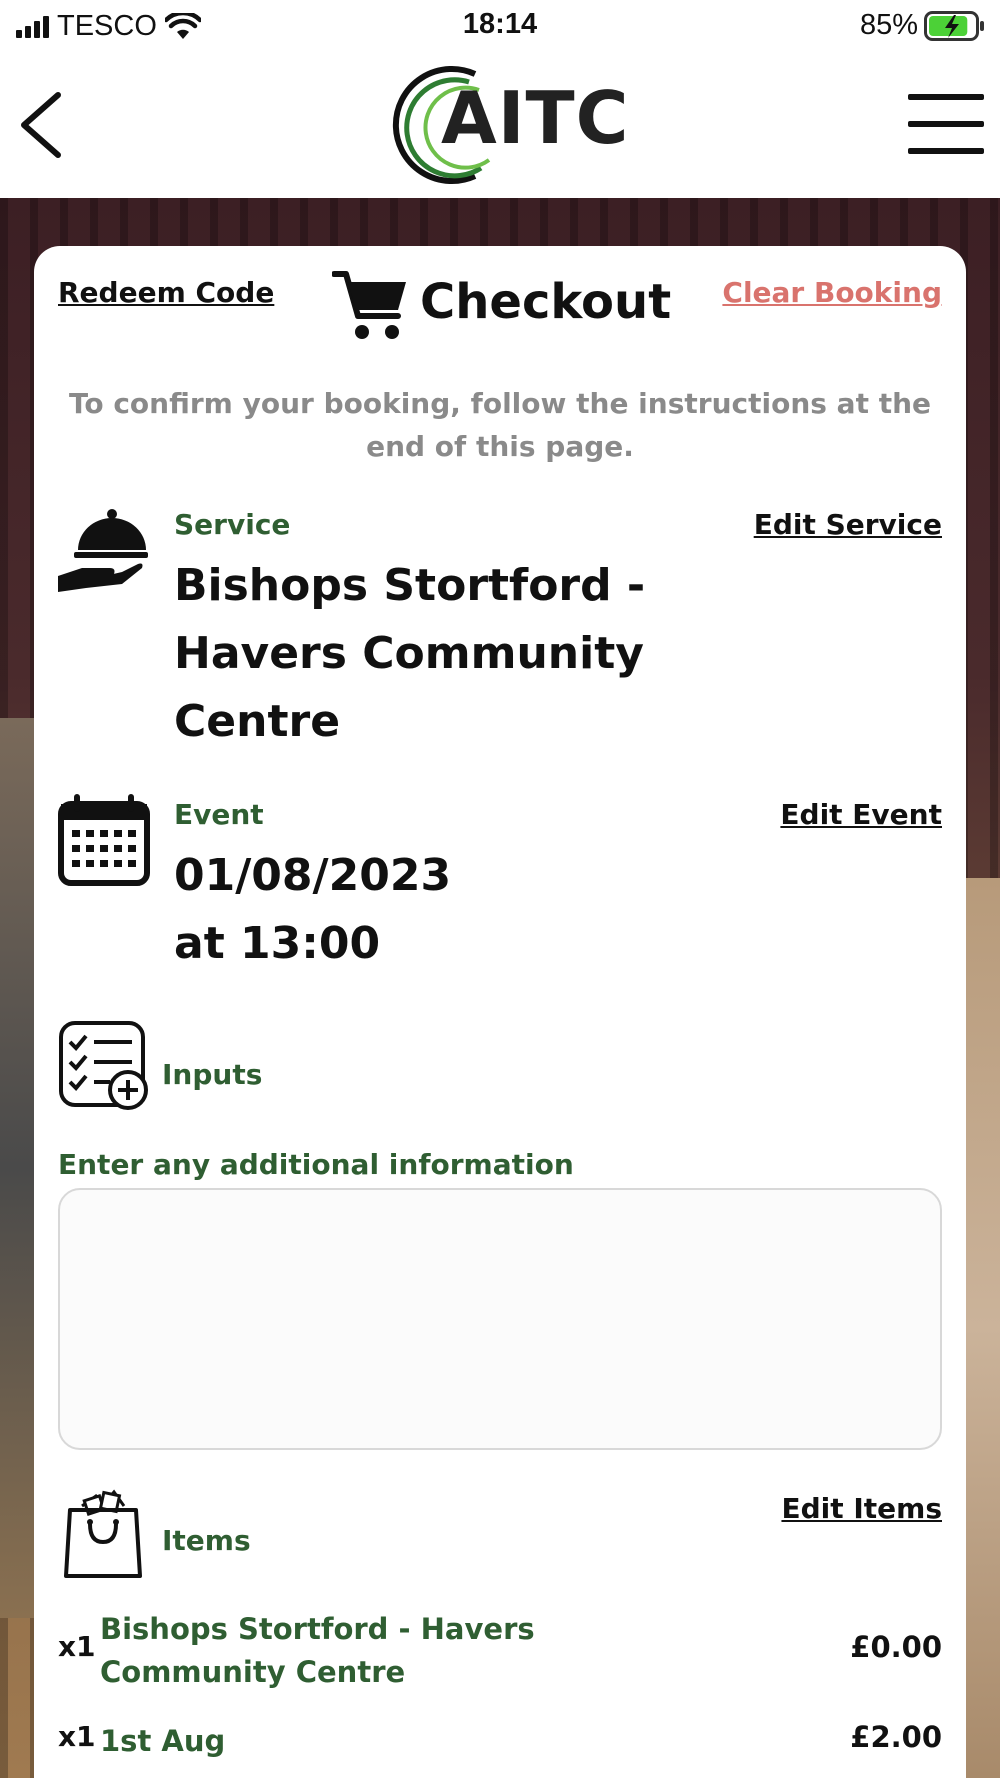  Describe the element at coordinates (103, 1065) in the screenshot. I see `checklist-add-icon` at that location.